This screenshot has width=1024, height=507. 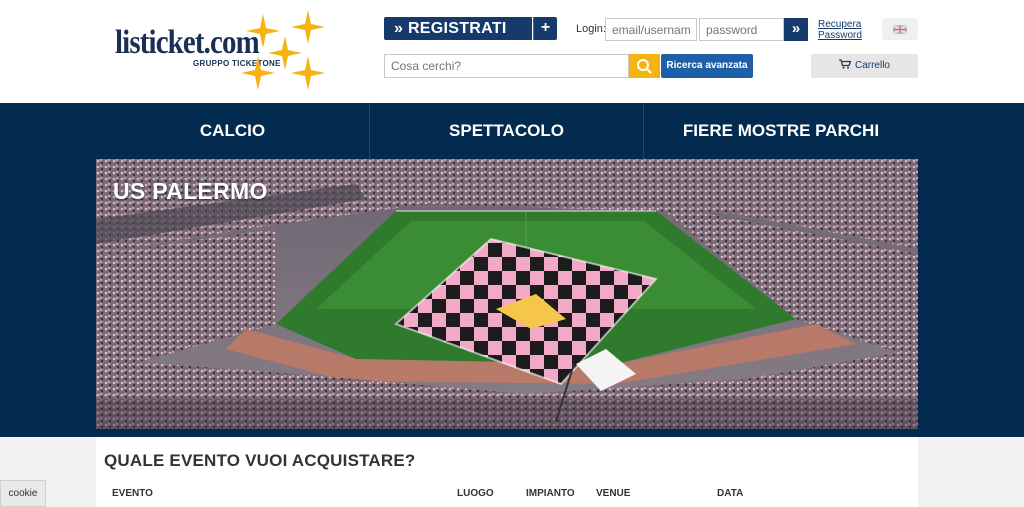 What do you see at coordinates (591, 29) in the screenshot?
I see `login-label: Login:` at bounding box center [591, 29].